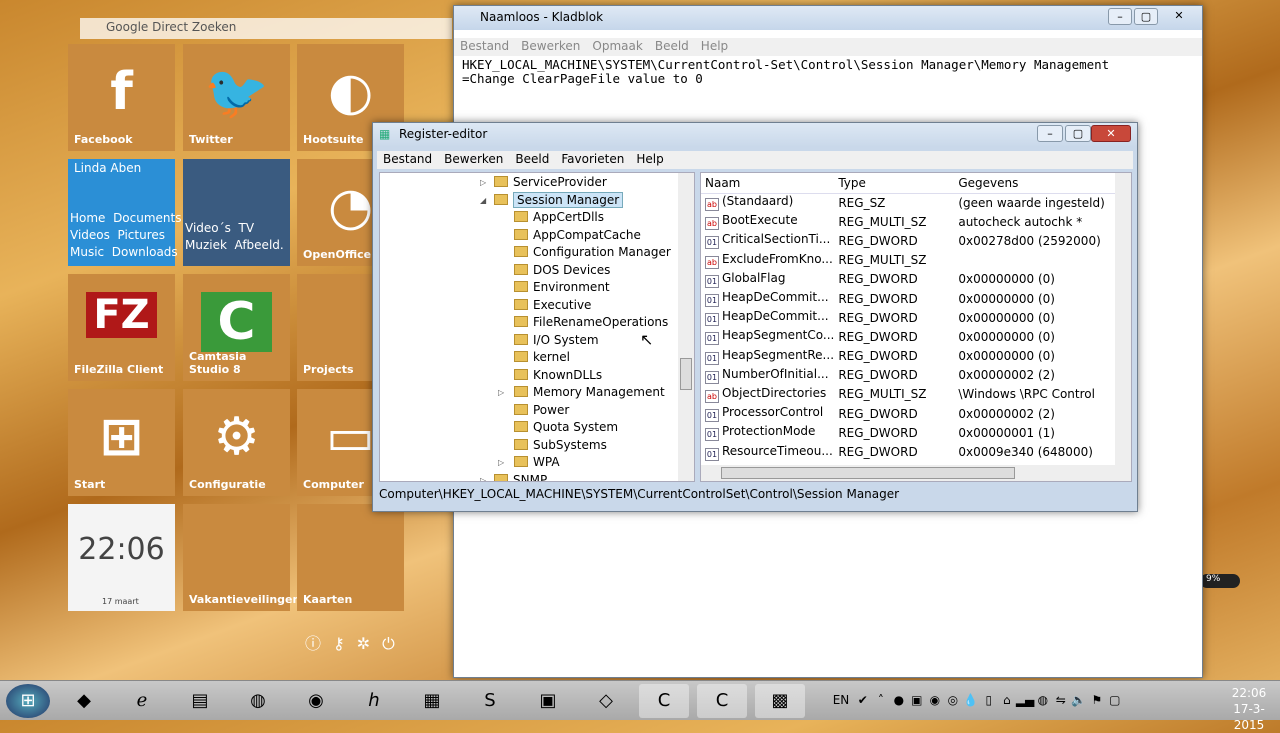 Image resolution: width=1280 pixels, height=733 pixels. Describe the element at coordinates (126, 218) in the screenshot. I see `tile-link-row: Home Documents` at that location.